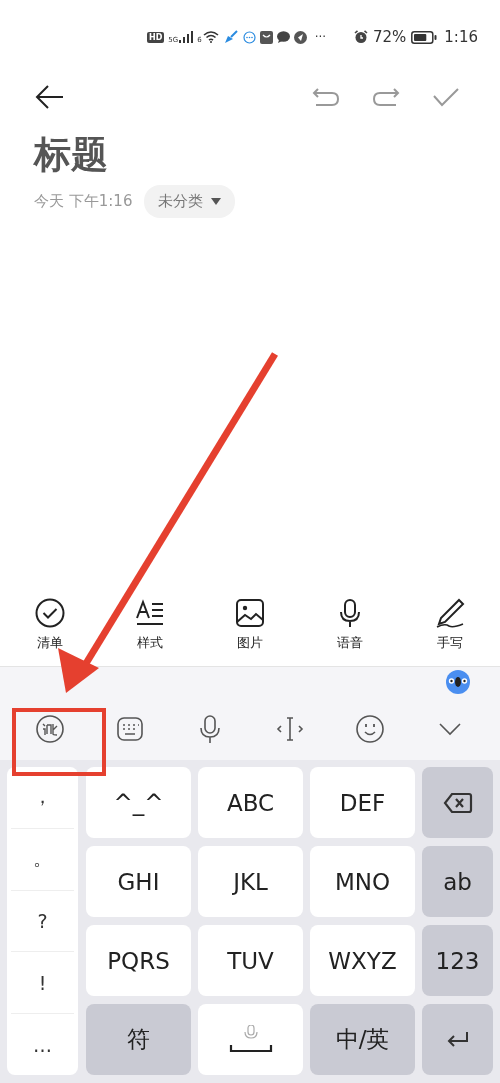 This screenshot has width=500, height=1083. What do you see at coordinates (457, 960) in the screenshot?
I see `function-key: 123` at bounding box center [457, 960].